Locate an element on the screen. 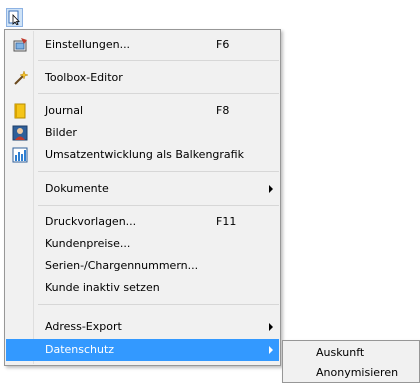 Image resolution: width=420 pixels, height=383 pixels. menu-item-label: Dokumente is located at coordinates (77, 188).